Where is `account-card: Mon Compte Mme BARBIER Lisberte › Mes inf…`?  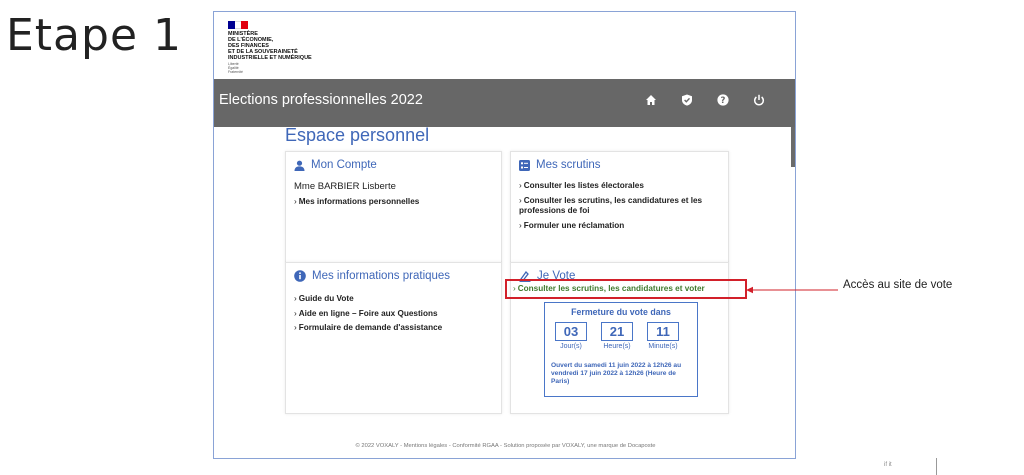 account-card: Mon Compte Mme BARBIER Lisberte › Mes inf… is located at coordinates (393, 207).